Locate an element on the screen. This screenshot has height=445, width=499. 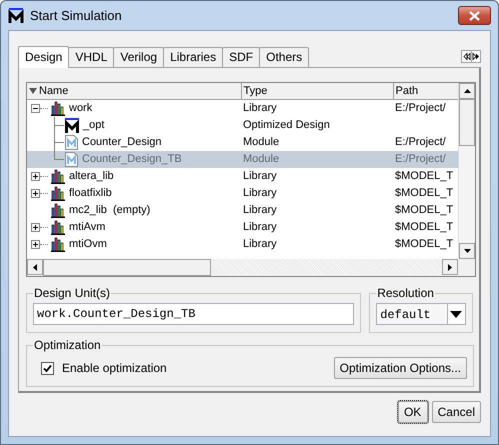
dialog-button: OK is located at coordinates (413, 412).